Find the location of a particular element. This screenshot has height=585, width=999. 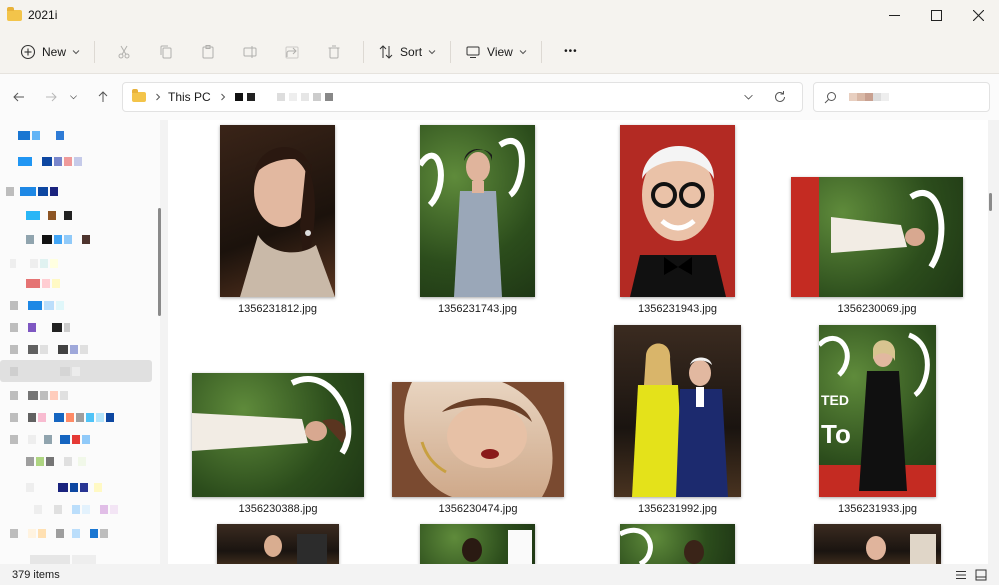

delete-button is located at coordinates (334, 52).